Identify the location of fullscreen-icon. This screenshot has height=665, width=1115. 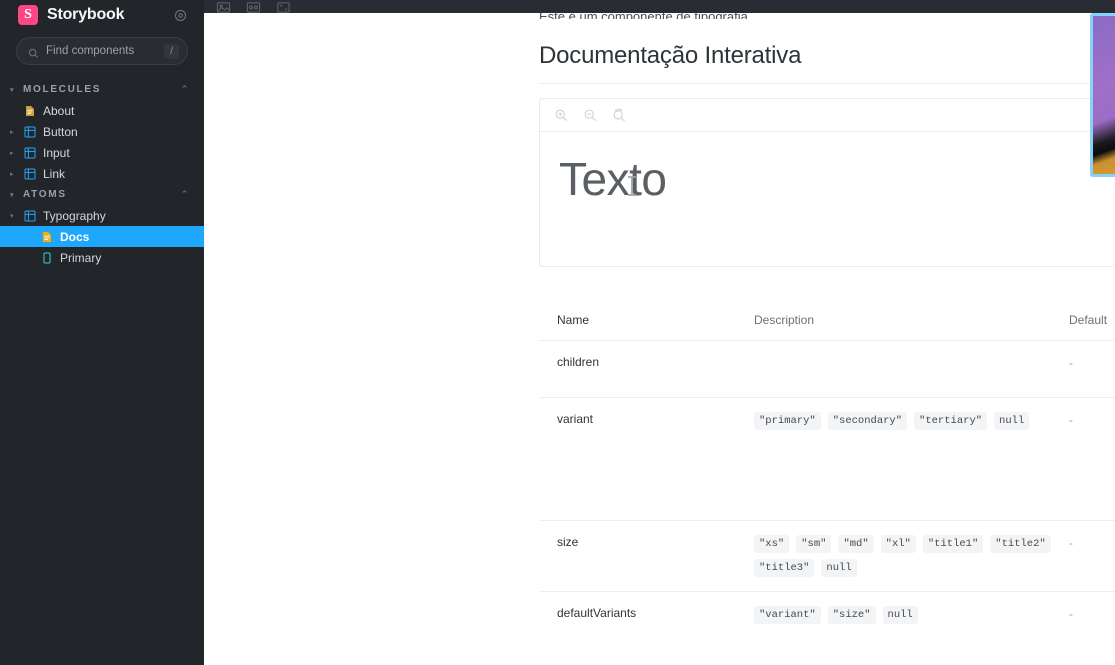
(283, 7).